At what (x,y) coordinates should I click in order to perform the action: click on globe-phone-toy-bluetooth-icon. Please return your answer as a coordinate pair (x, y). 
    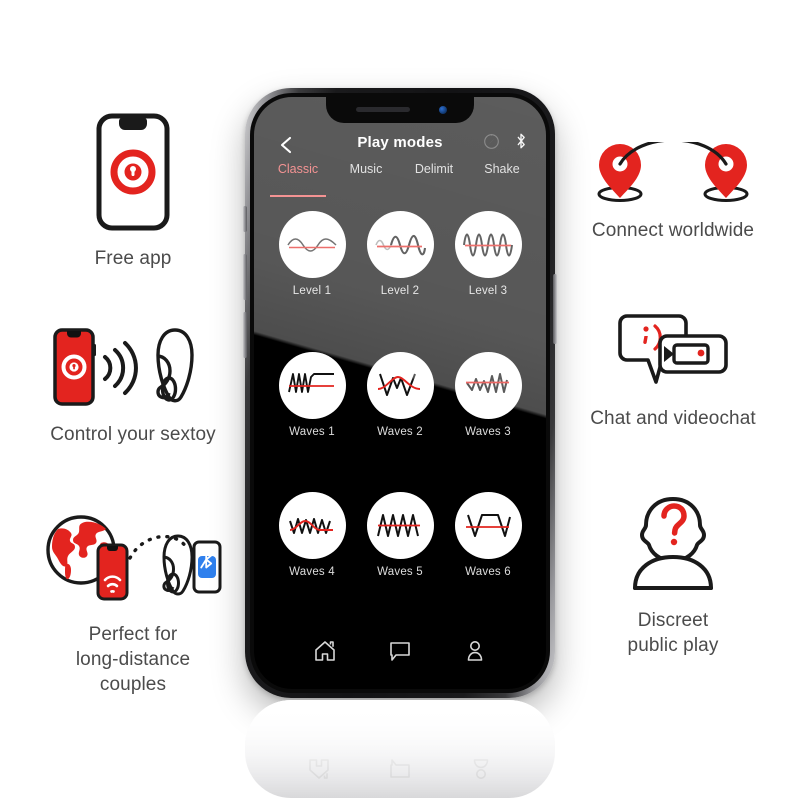
    Looking at the image, I should click on (133, 560).